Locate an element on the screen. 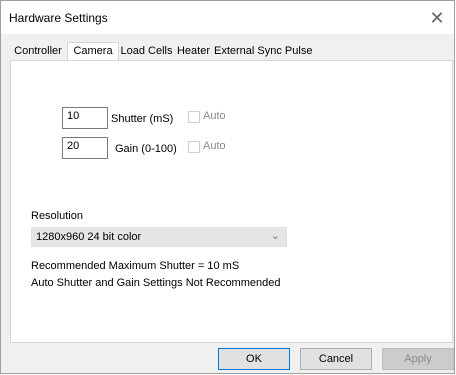 The height and width of the screenshot is (375, 456). window-title: Hardware Settings is located at coordinates (58, 18).